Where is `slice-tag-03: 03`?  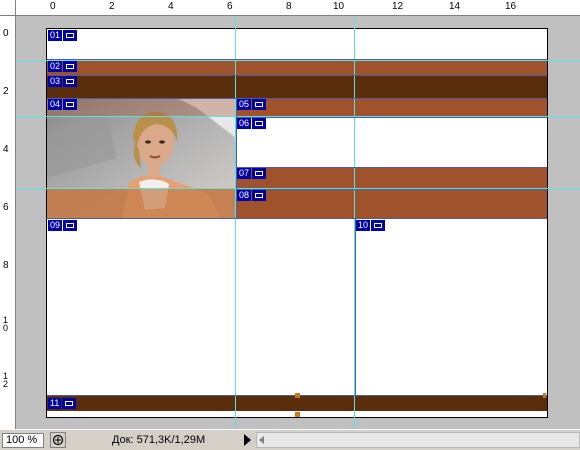
slice-tag-03: 03 is located at coordinates (63, 81).